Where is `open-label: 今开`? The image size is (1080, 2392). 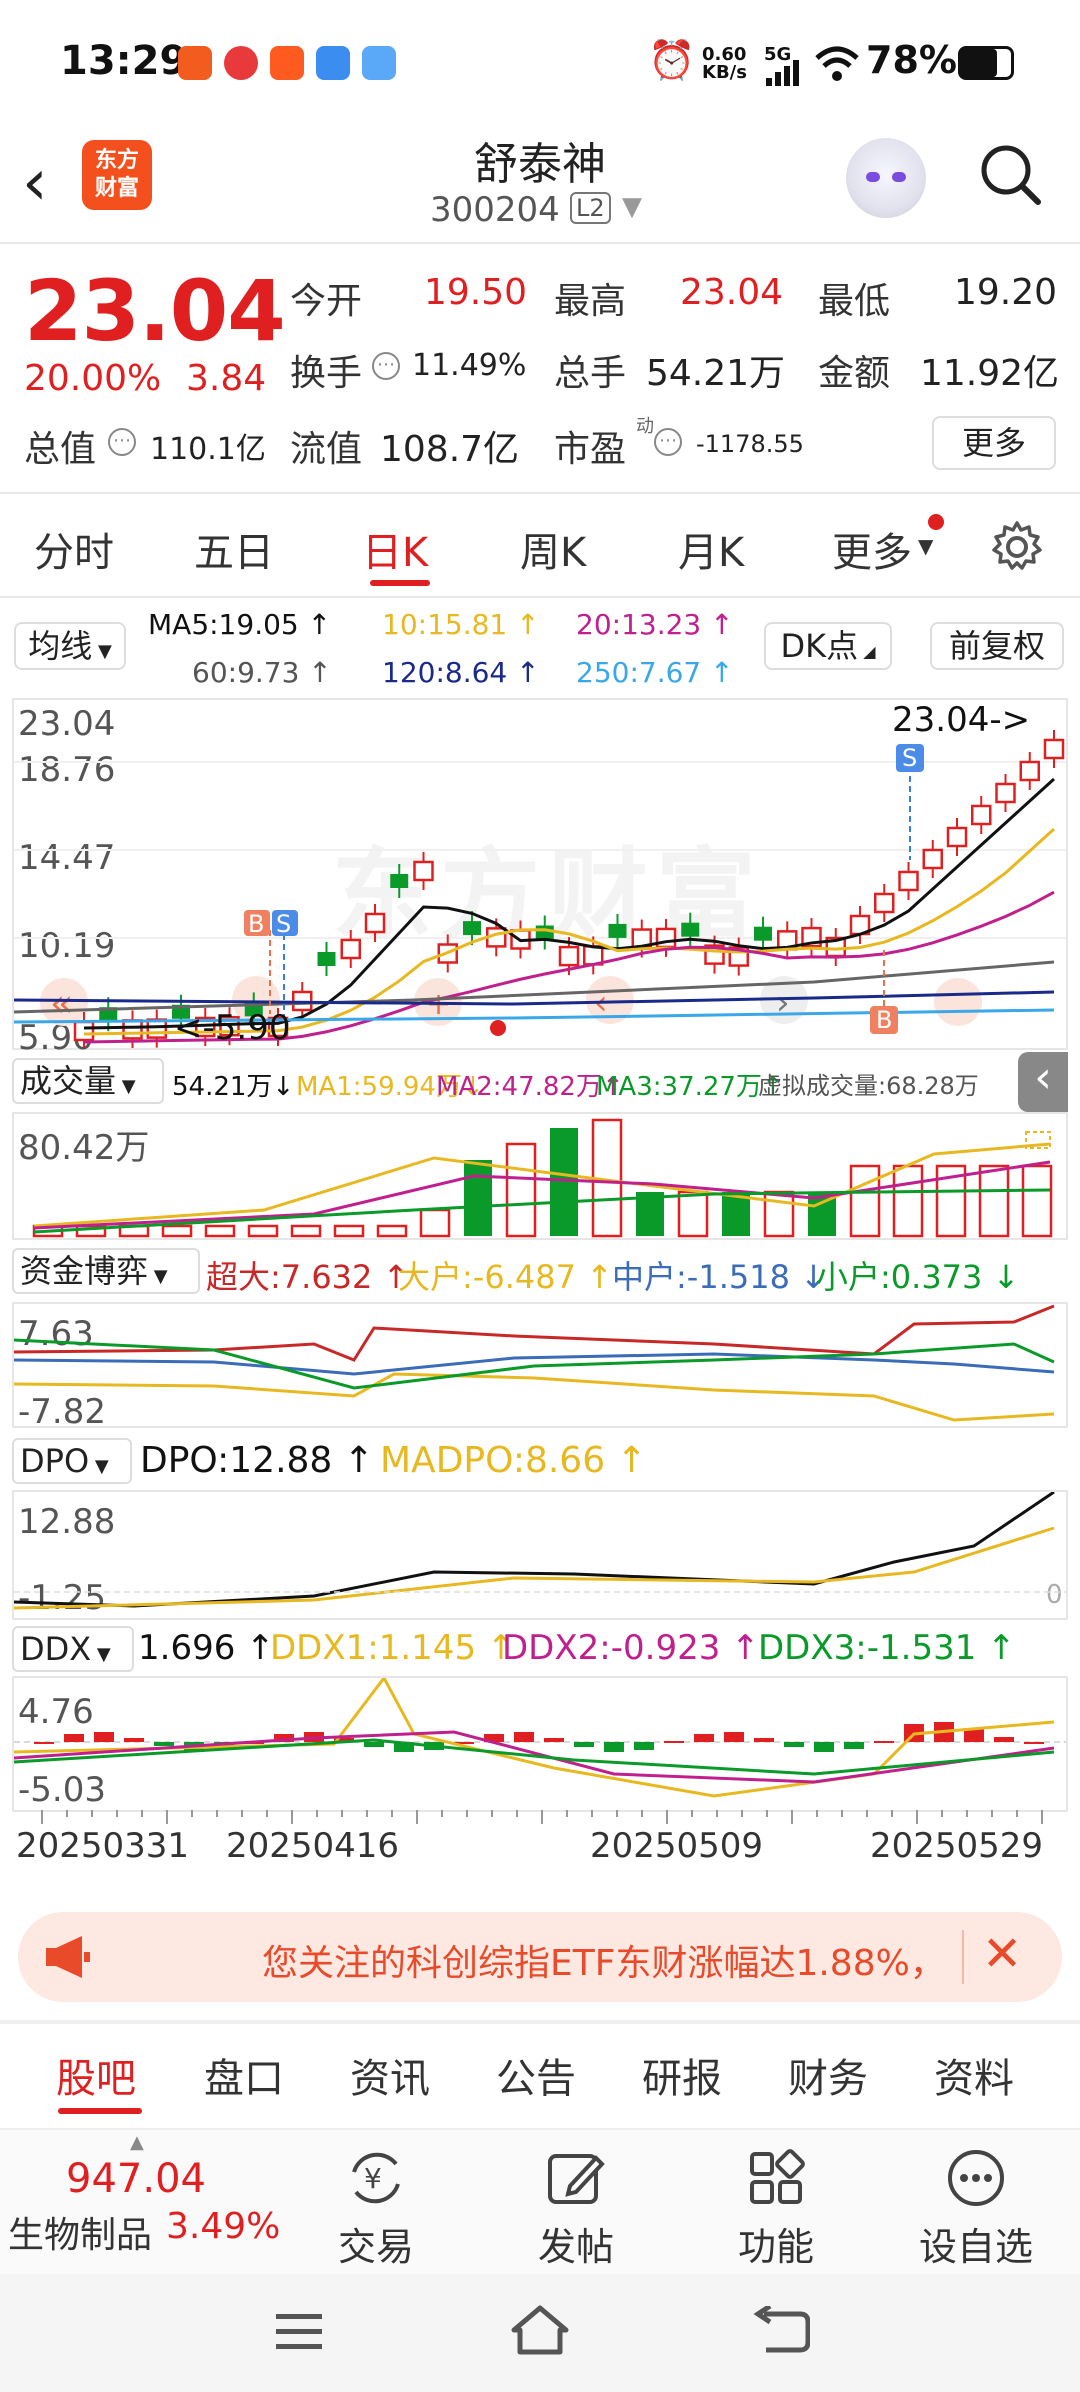 open-label: 今开 is located at coordinates (326, 301).